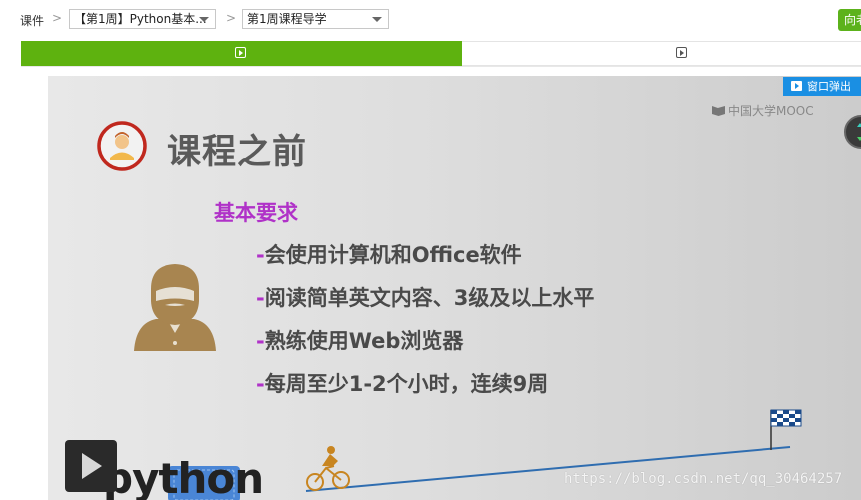  I want to click on mooc-logo: 中国大学MOOC, so click(763, 110).